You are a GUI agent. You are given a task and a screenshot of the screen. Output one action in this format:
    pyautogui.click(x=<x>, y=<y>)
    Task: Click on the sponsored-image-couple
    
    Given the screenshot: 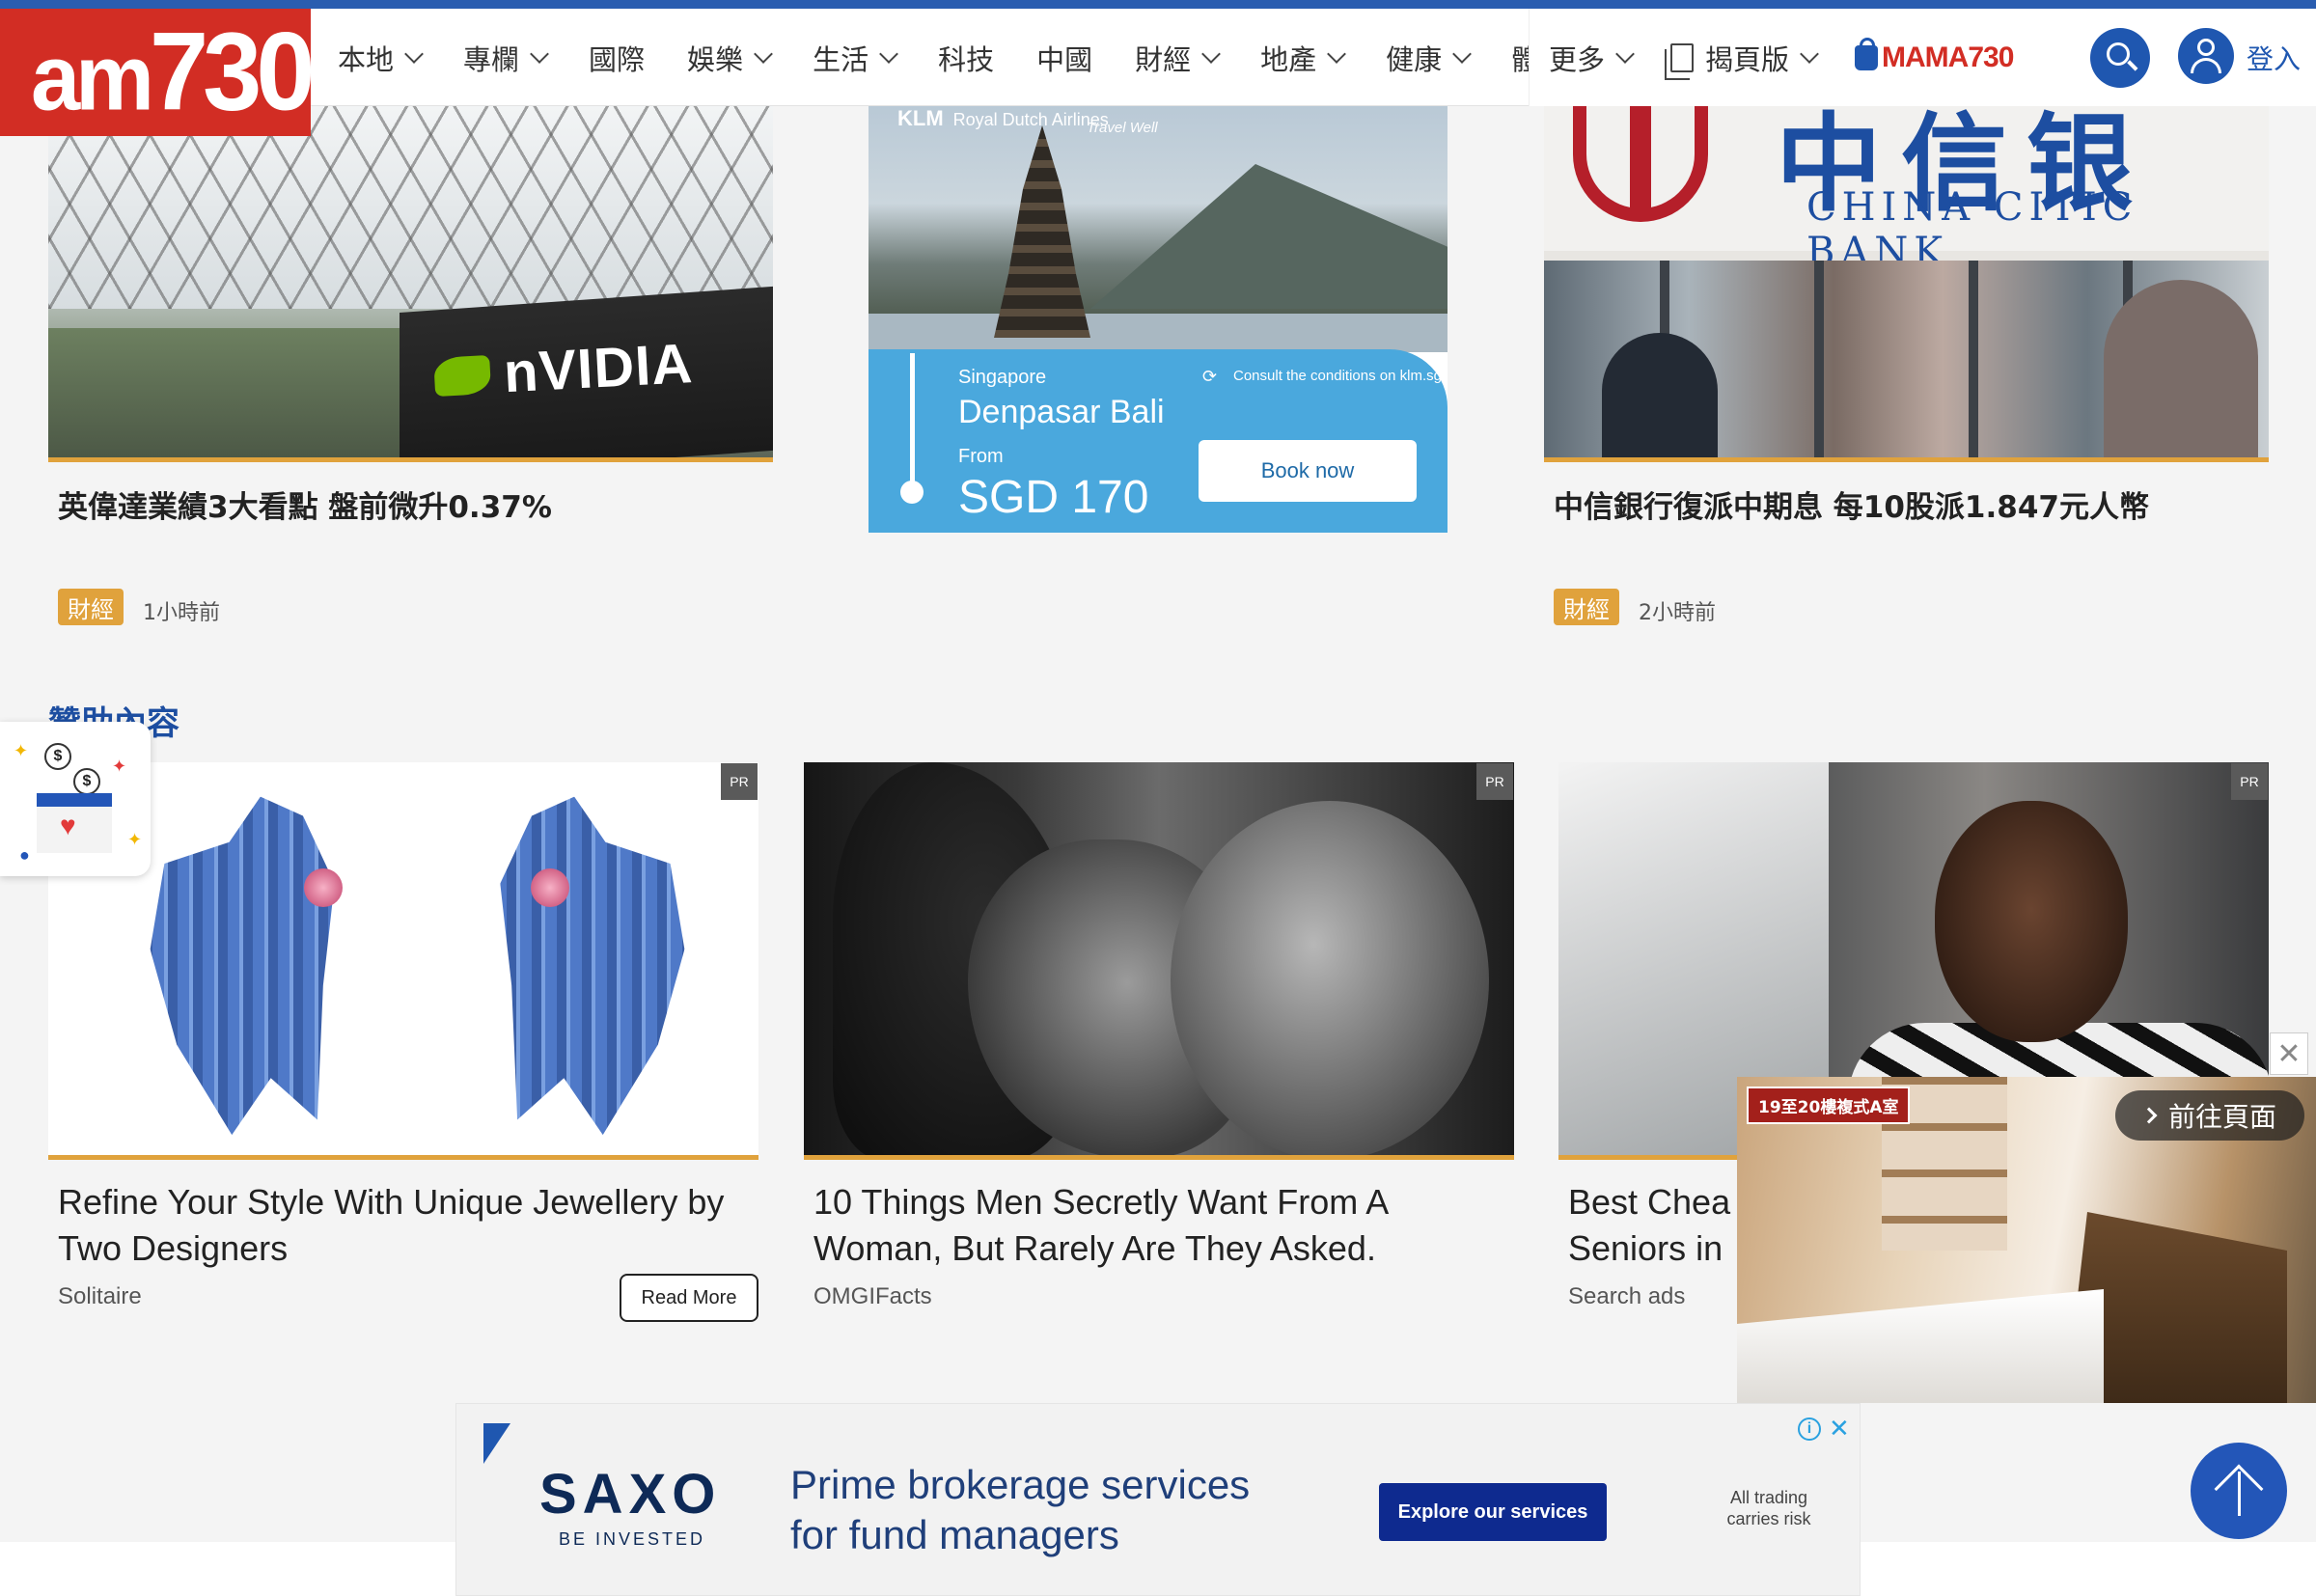 What is the action you would take?
    pyautogui.click(x=1159, y=961)
    